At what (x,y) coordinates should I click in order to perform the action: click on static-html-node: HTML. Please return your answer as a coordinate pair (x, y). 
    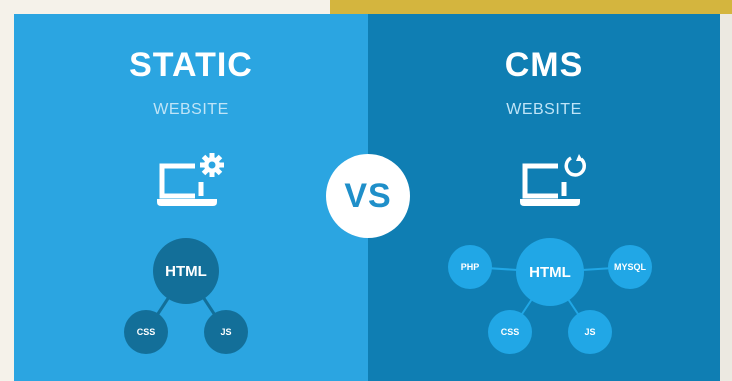
    Looking at the image, I should click on (186, 271).